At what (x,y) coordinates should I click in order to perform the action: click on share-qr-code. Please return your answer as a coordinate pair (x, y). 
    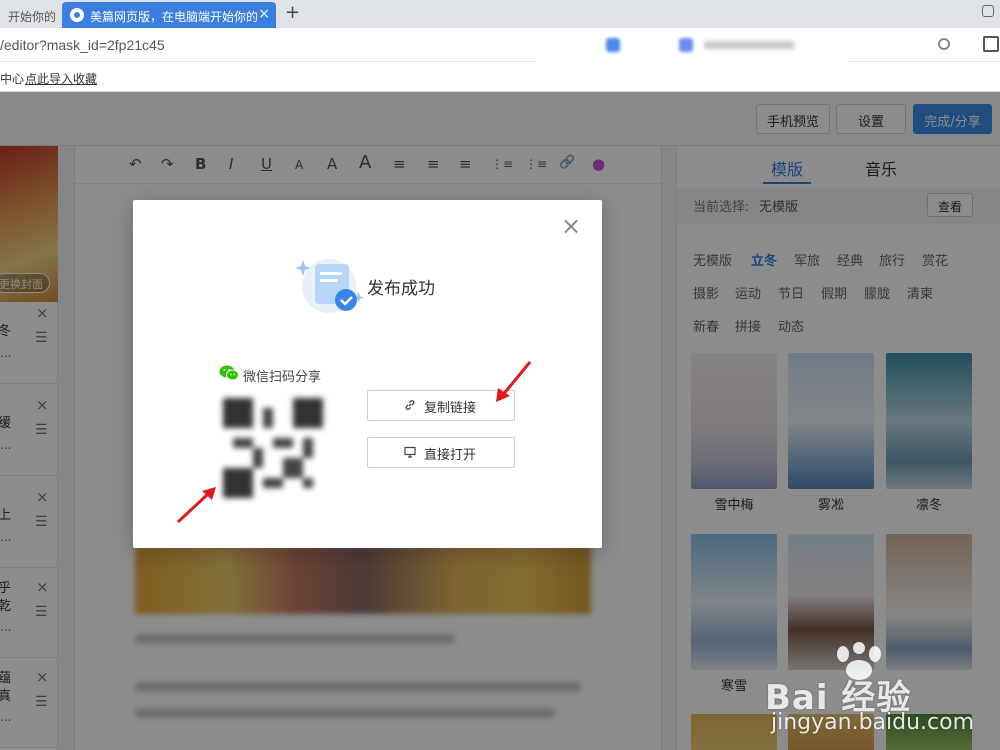
    Looking at the image, I should click on (273, 448).